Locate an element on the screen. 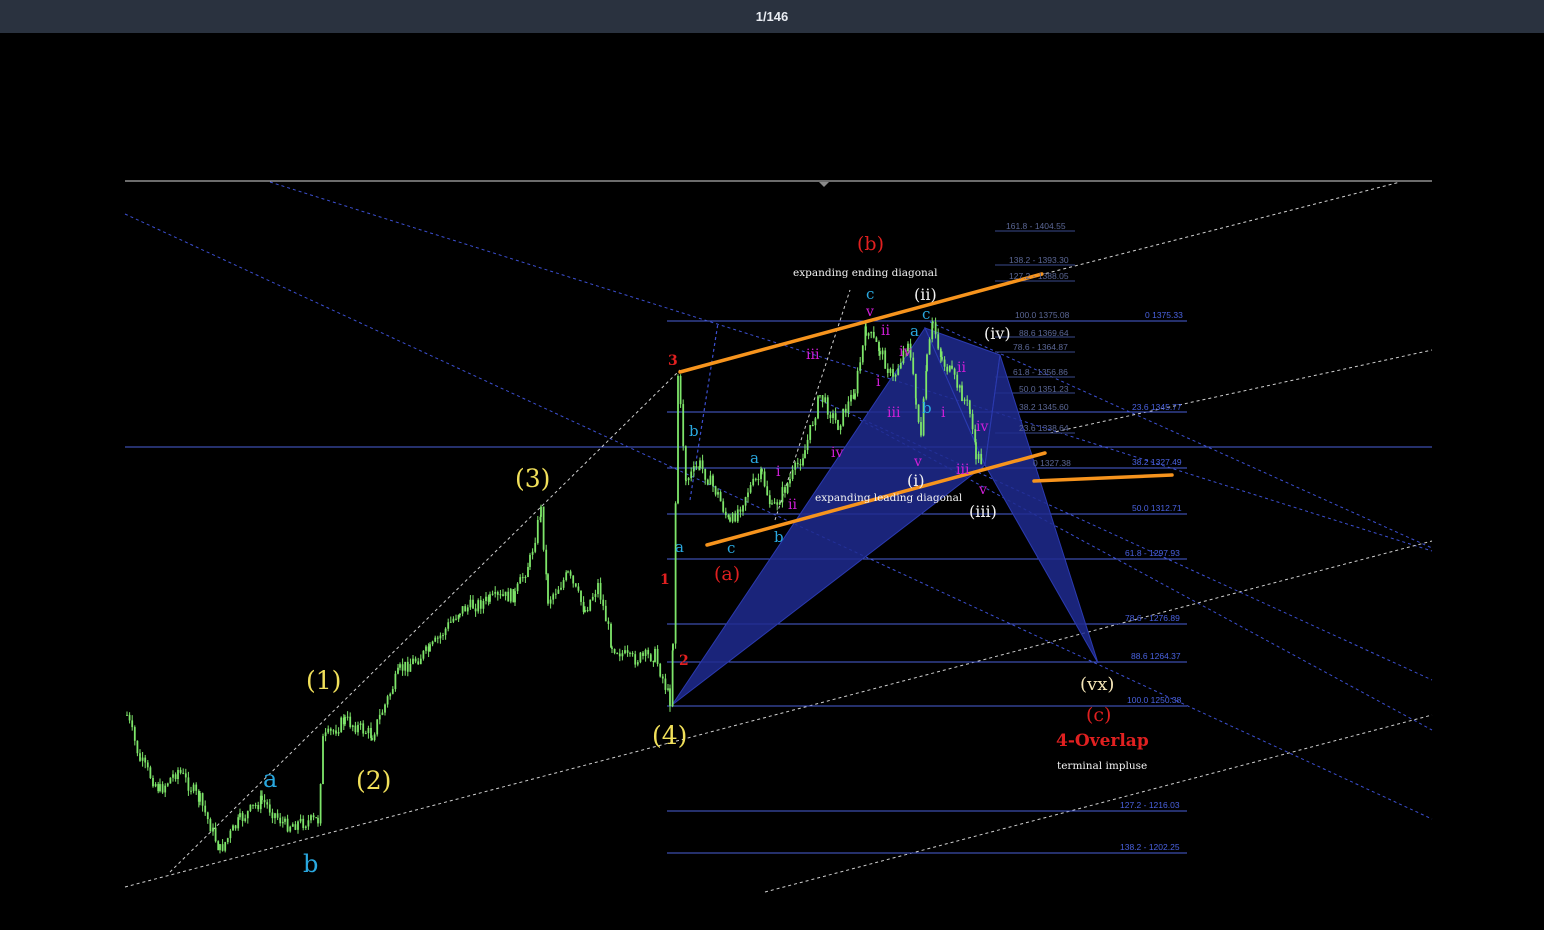 Image resolution: width=1544 pixels, height=930 pixels. fib-label-right: 23.6 1345.77 is located at coordinates (1157, 407).